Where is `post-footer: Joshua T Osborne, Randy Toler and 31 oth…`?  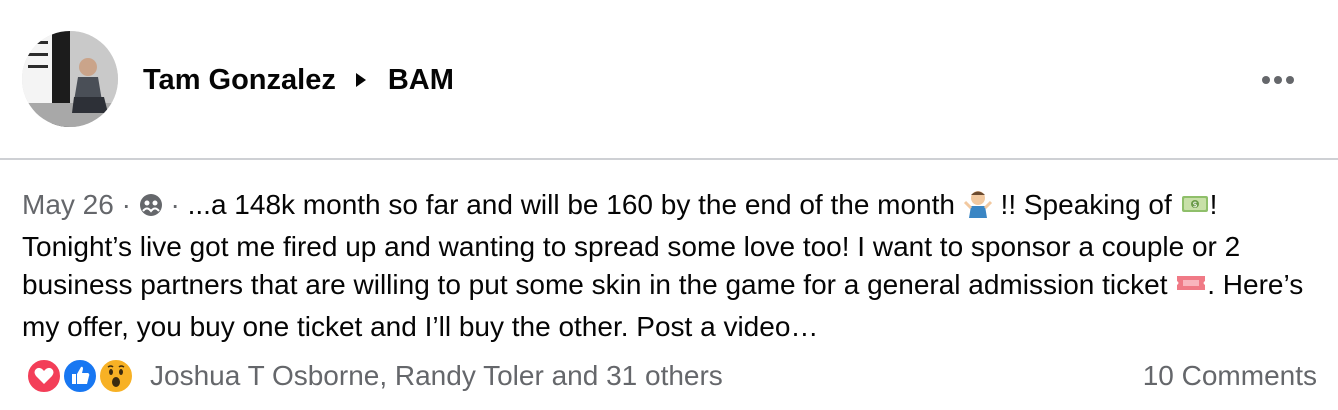 post-footer: Joshua T Osborne, Randy Toler and 31 oth… is located at coordinates (669, 375).